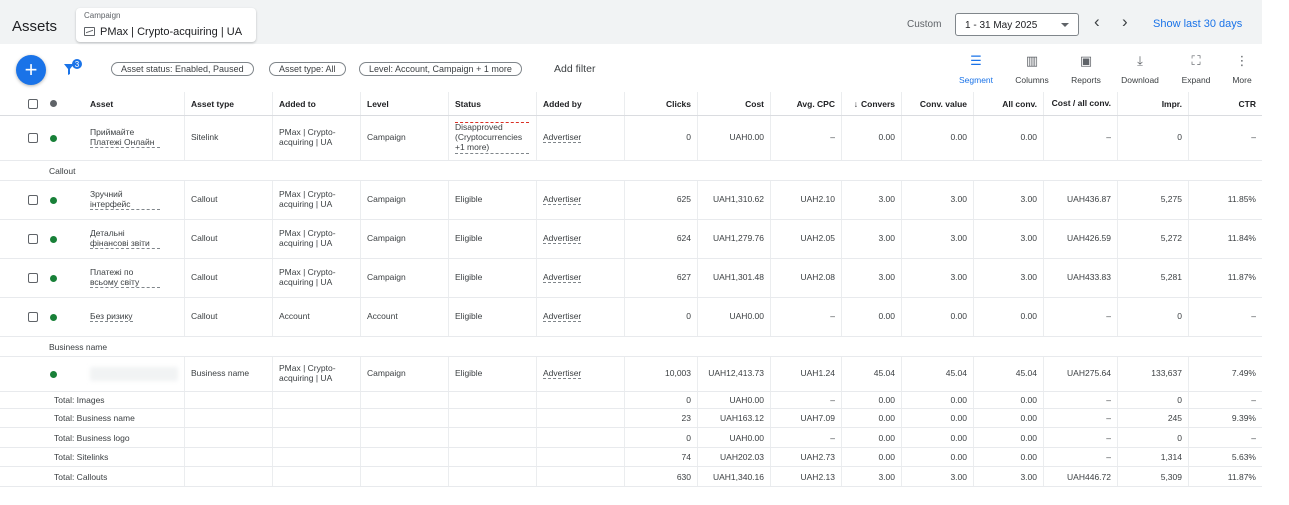 Image resolution: width=1289 pixels, height=505 pixels. I want to click on cell-ctr: –, so click(1225, 317).